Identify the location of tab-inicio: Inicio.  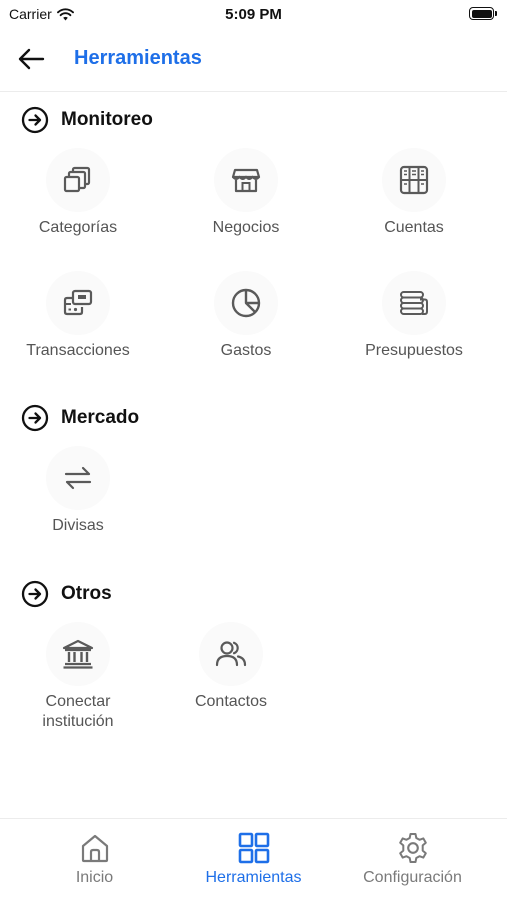
(94, 859).